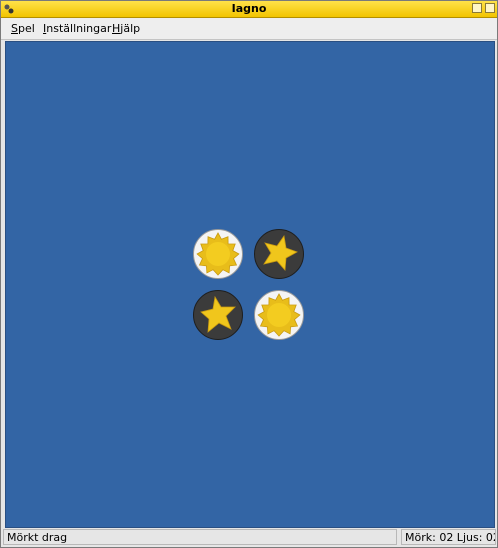 Image resolution: width=498 pixels, height=548 pixels. Describe the element at coordinates (200, 537) in the screenshot. I see `status-message: Mörkt drag` at that location.